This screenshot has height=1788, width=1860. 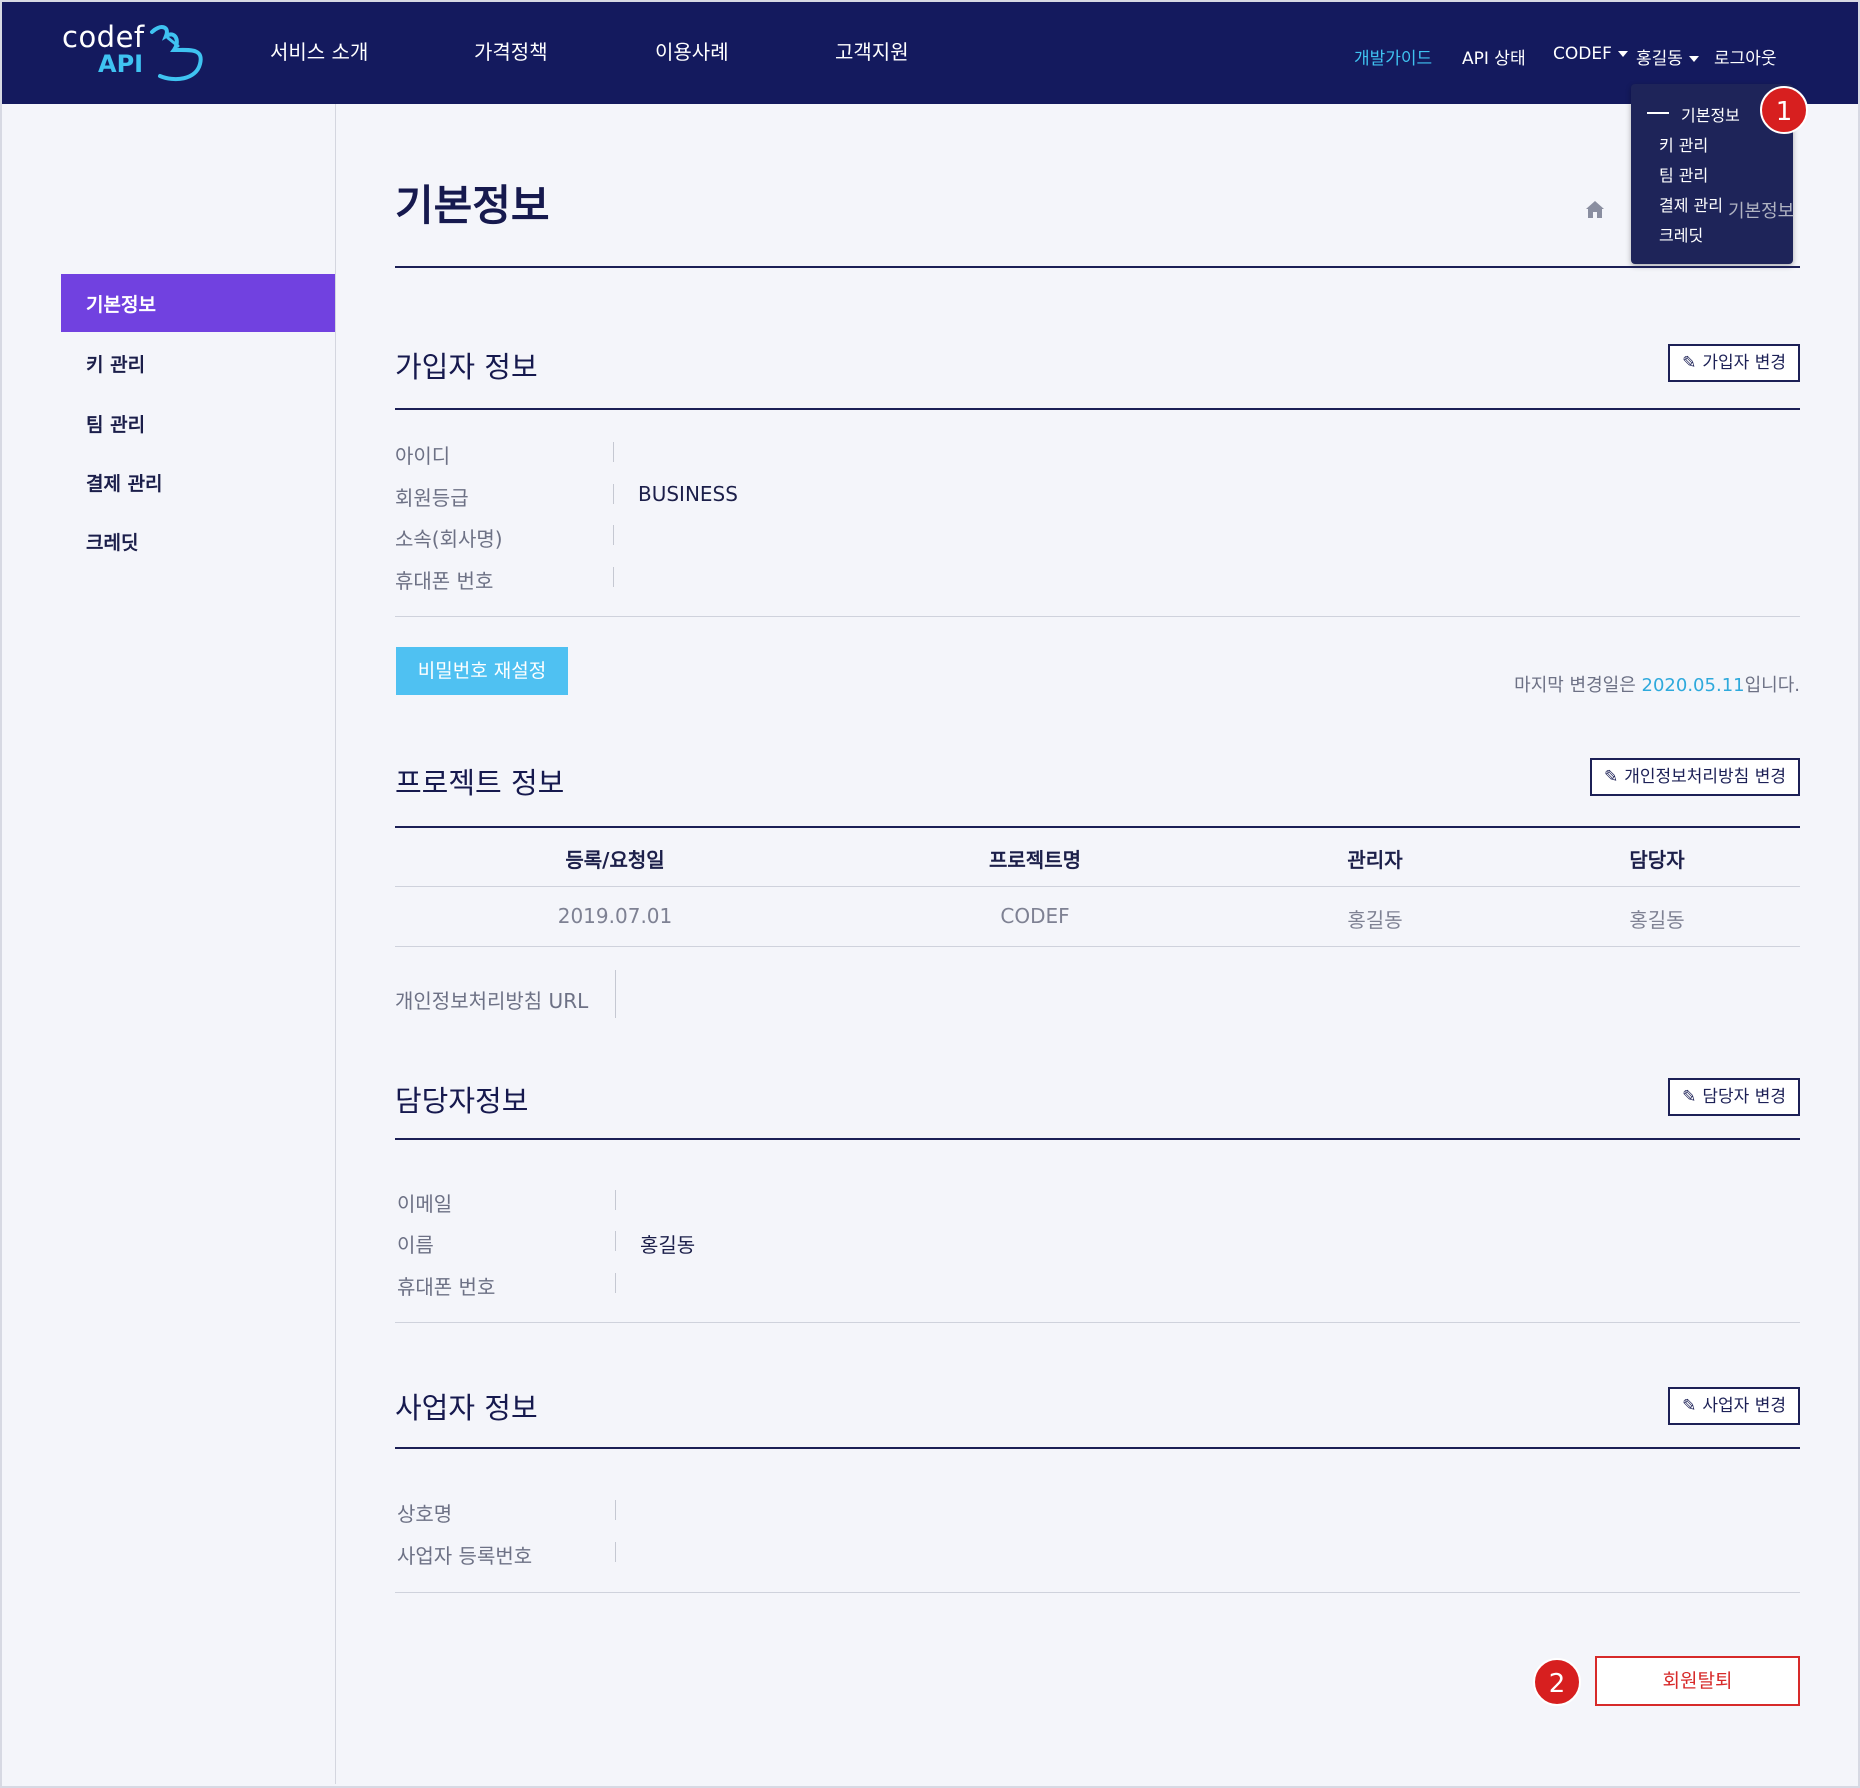 What do you see at coordinates (121, 305) in the screenshot?
I see `sidebar-item-label: 기본정보` at bounding box center [121, 305].